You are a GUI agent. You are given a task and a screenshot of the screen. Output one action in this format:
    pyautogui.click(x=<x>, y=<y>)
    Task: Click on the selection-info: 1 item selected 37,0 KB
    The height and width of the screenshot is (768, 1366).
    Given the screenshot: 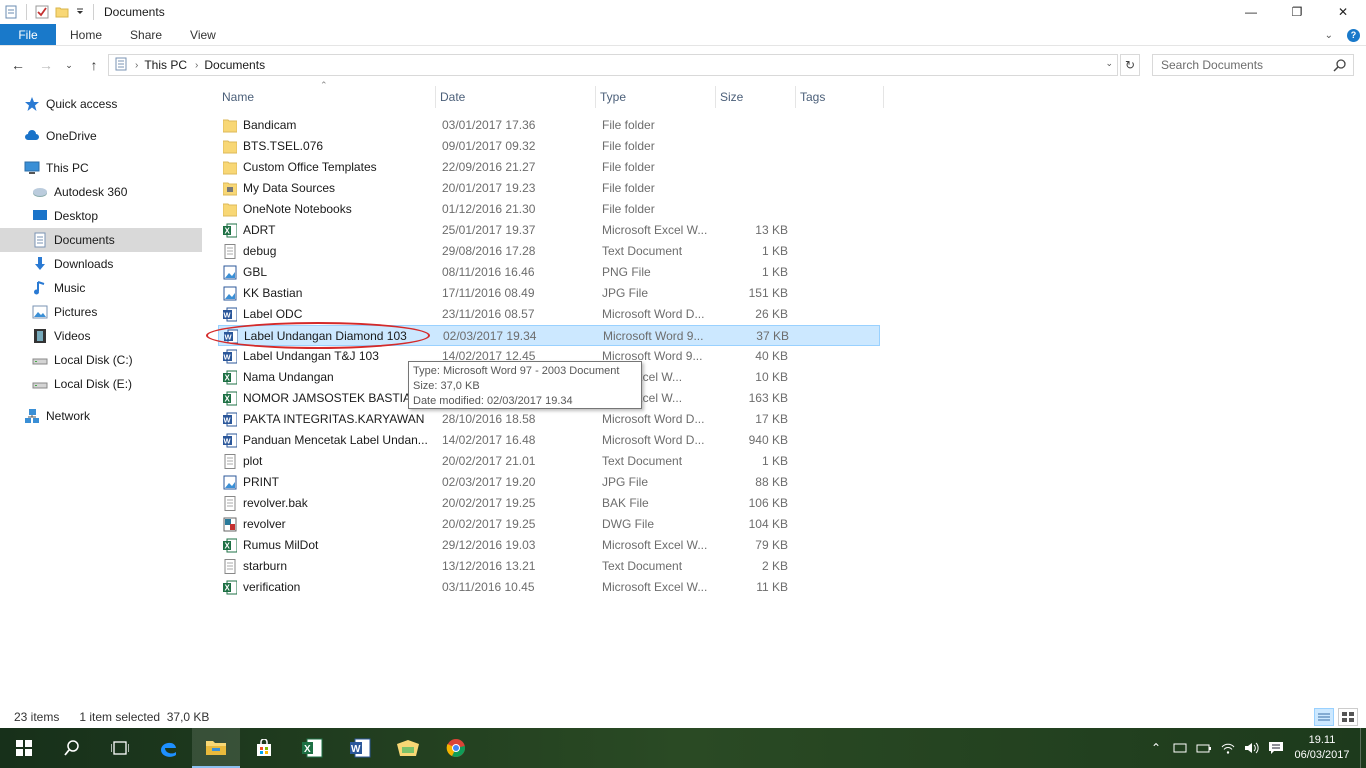 What is the action you would take?
    pyautogui.click(x=144, y=717)
    